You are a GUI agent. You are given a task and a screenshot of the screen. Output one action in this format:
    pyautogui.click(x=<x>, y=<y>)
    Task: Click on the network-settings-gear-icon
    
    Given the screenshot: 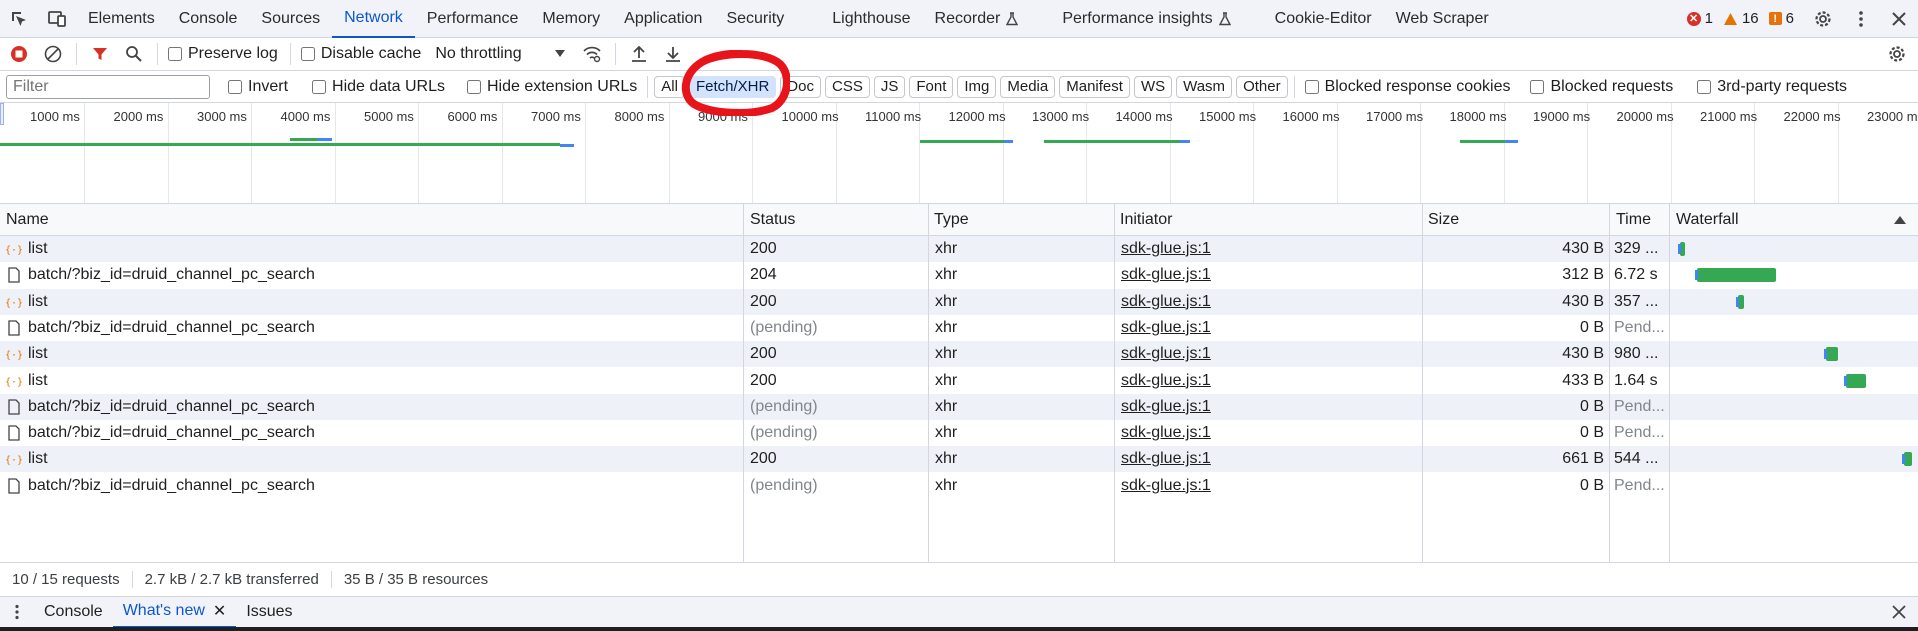 What is the action you would take?
    pyautogui.click(x=1897, y=54)
    